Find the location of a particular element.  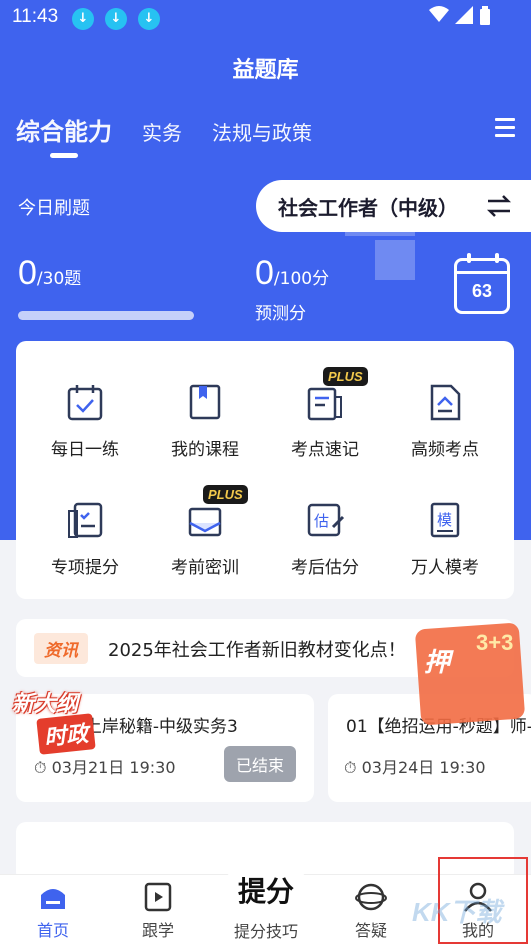

tab-regulations: 法规与政策 is located at coordinates (262, 131).